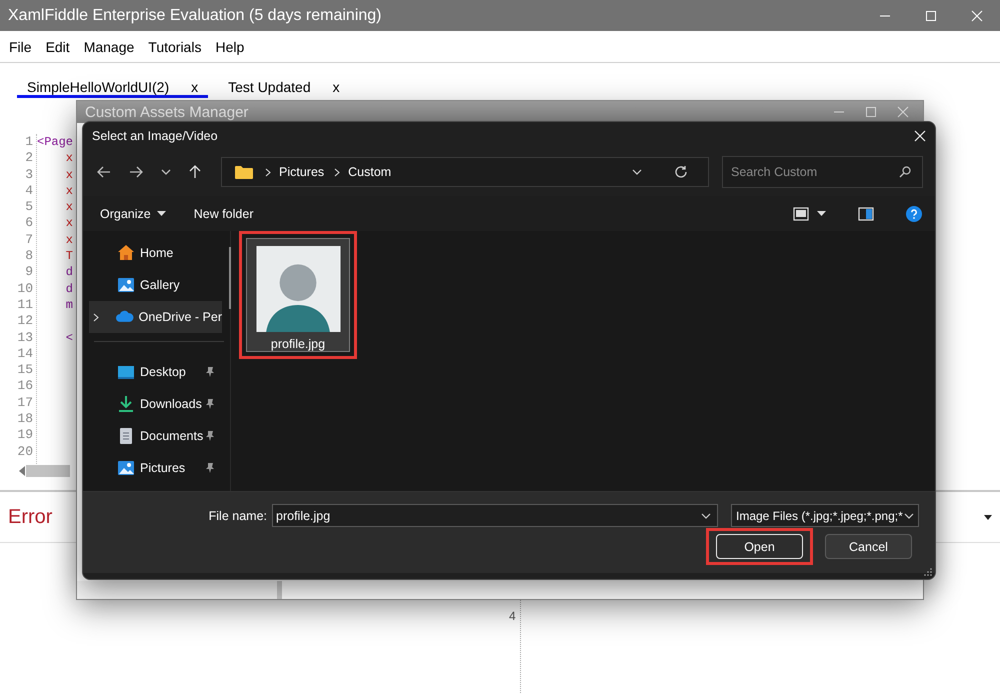 The height and width of the screenshot is (700, 1000). What do you see at coordinates (126, 468) in the screenshot?
I see `picture-icon` at bounding box center [126, 468].